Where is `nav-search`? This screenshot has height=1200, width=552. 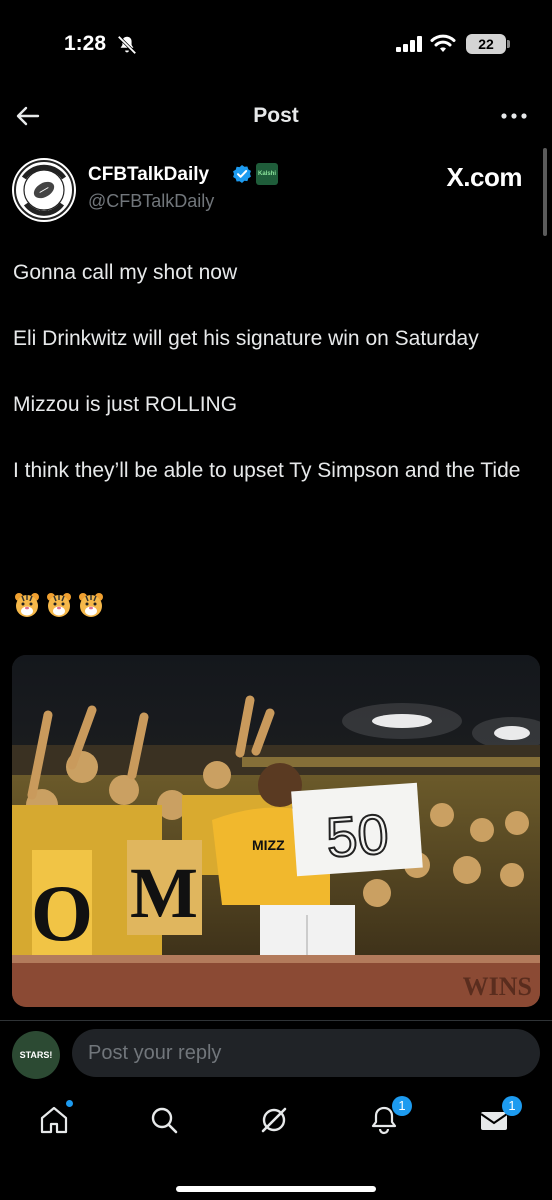 nav-search is located at coordinates (164, 1120).